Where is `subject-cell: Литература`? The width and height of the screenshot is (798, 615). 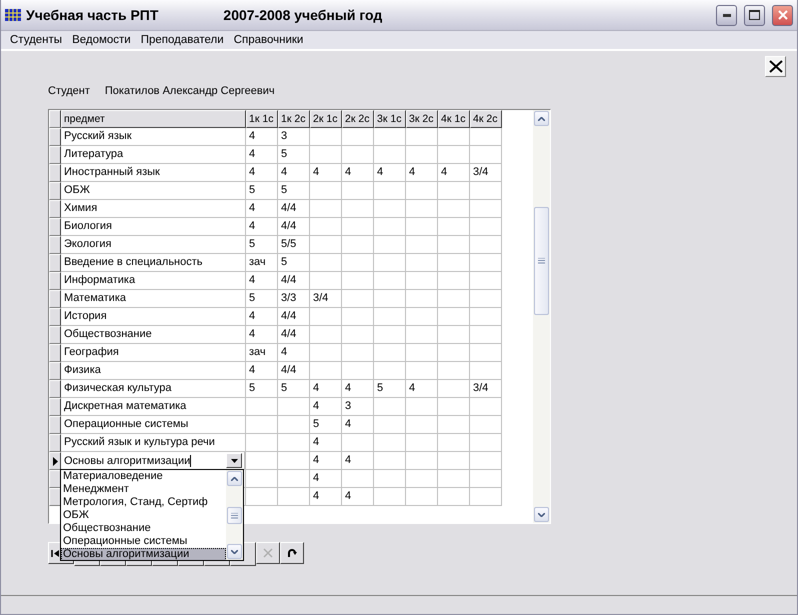
subject-cell: Литература is located at coordinates (153, 155).